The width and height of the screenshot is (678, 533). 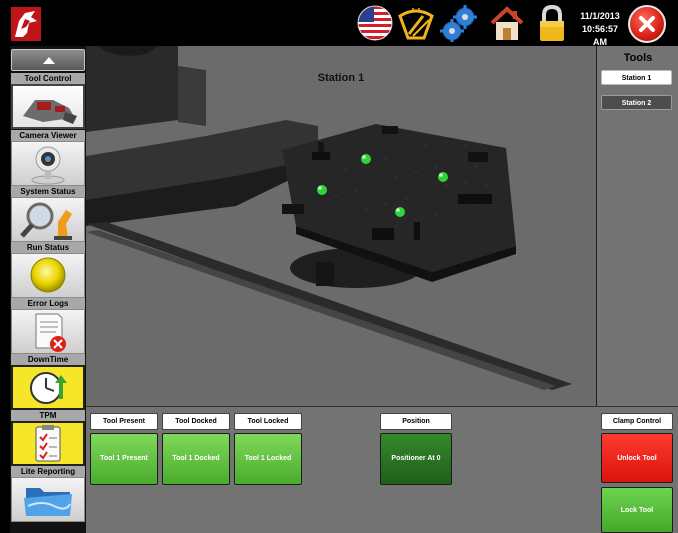 What do you see at coordinates (124, 421) in the screenshot?
I see `tool-present-label: Tool Present` at bounding box center [124, 421].